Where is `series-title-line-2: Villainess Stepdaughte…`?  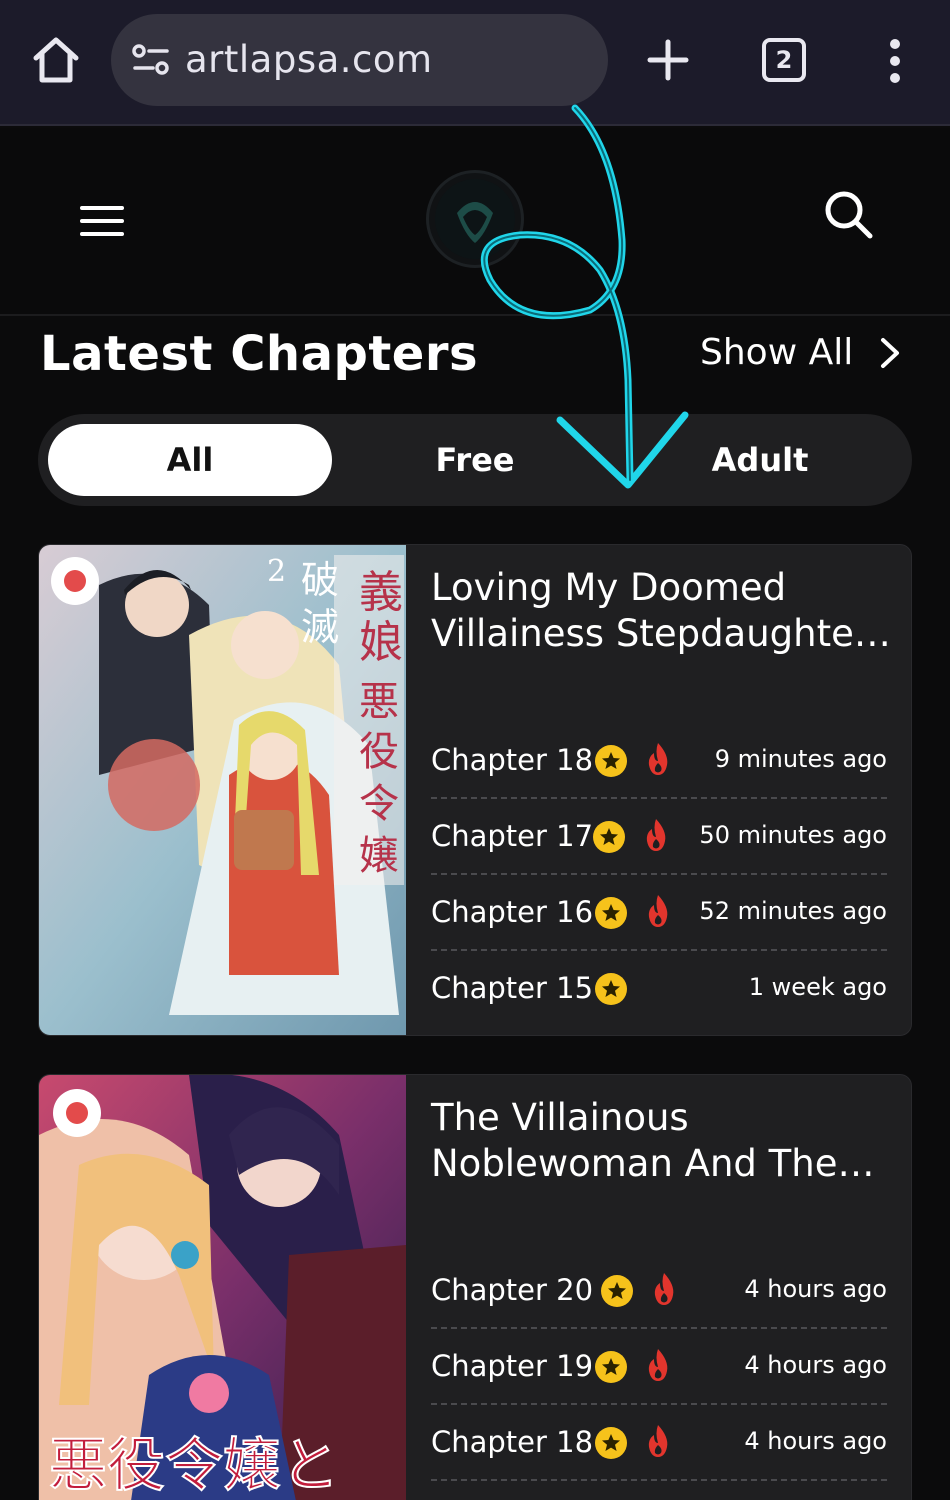
series-title-line-2: Villainess Stepdaughte… is located at coordinates (661, 634).